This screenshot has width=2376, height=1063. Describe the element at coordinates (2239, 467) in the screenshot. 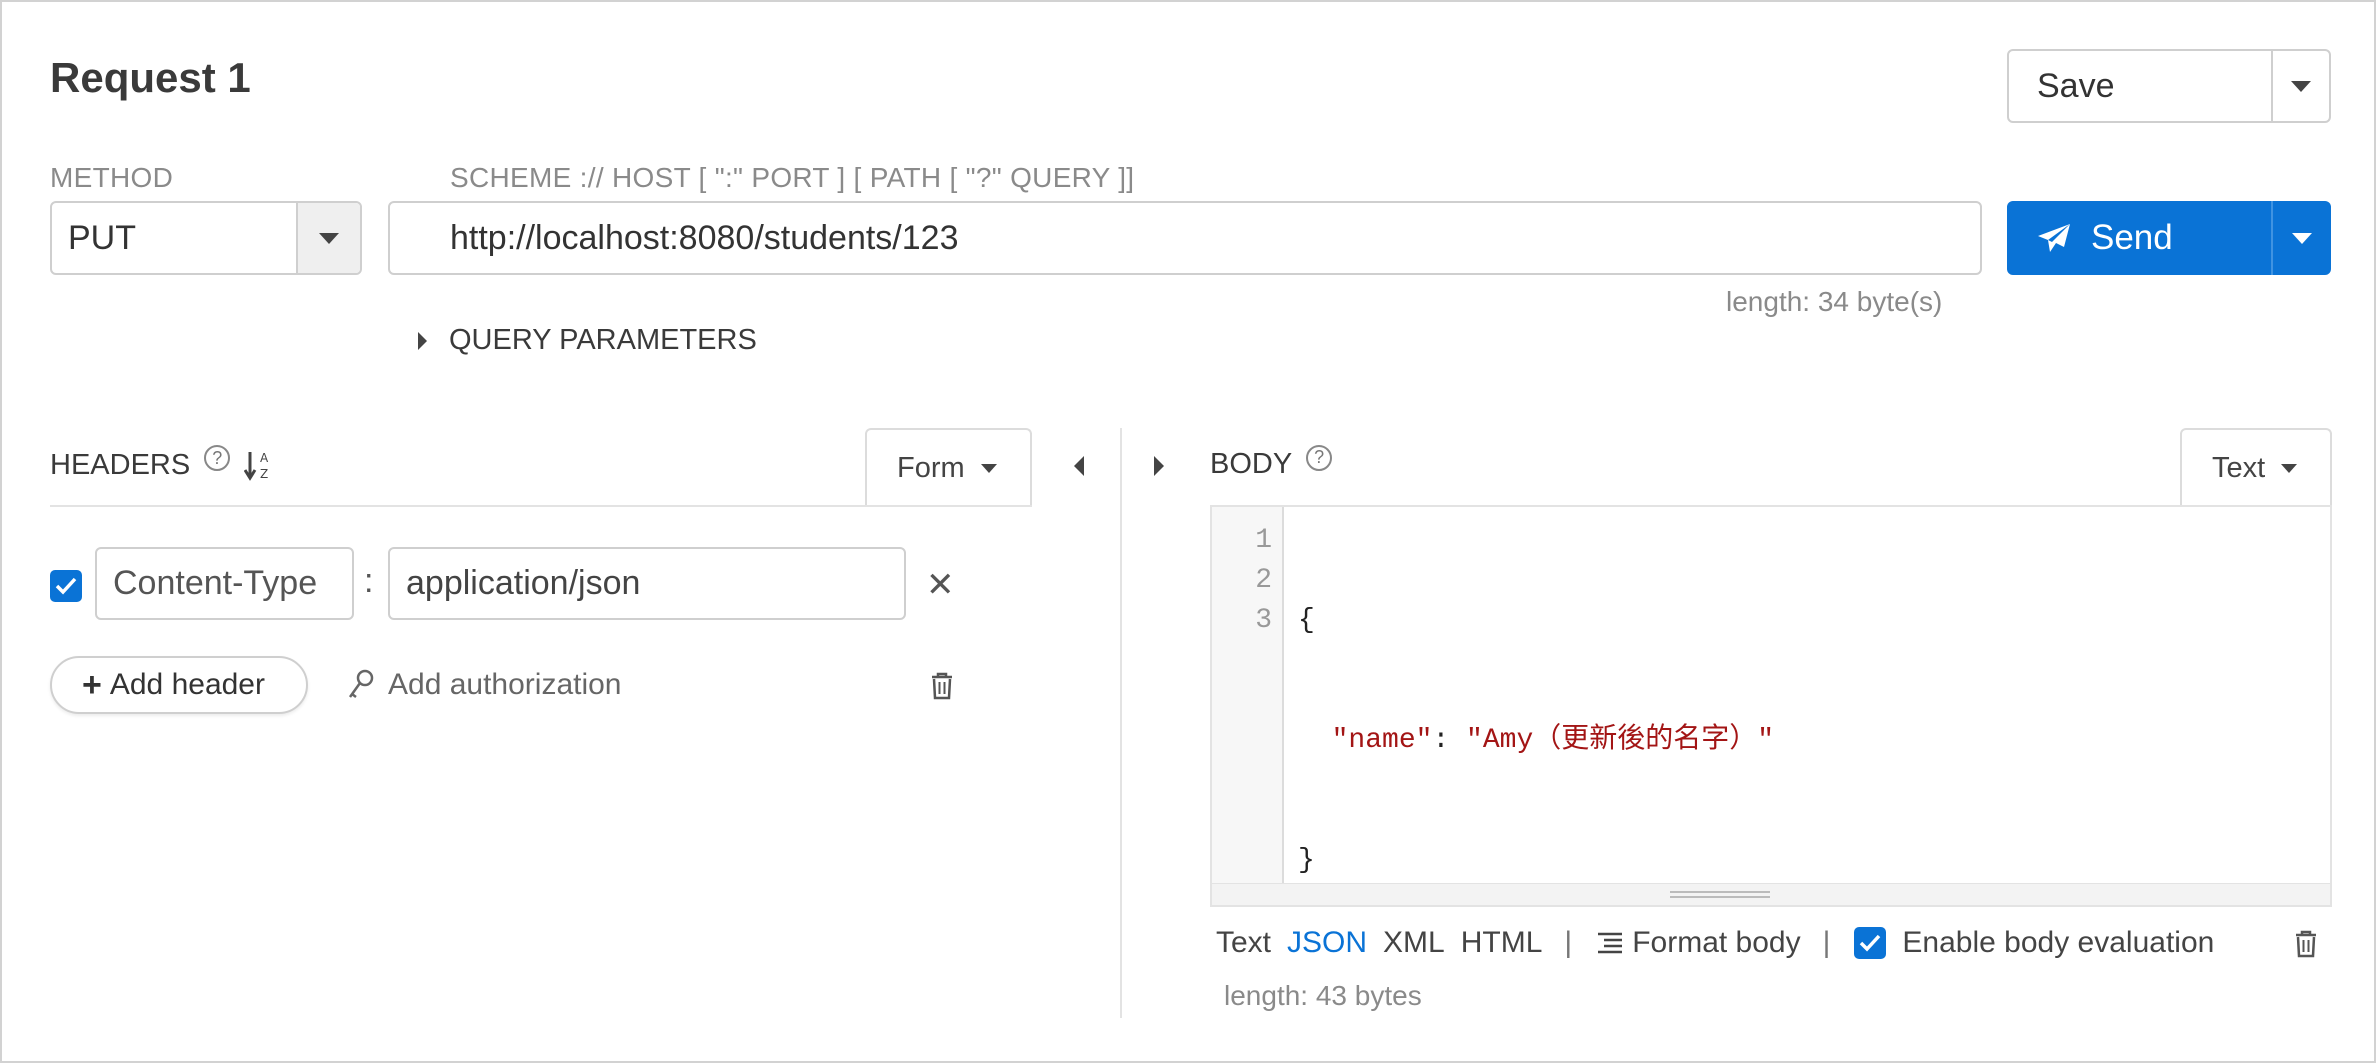

I see `body-mode-label: Text` at that location.